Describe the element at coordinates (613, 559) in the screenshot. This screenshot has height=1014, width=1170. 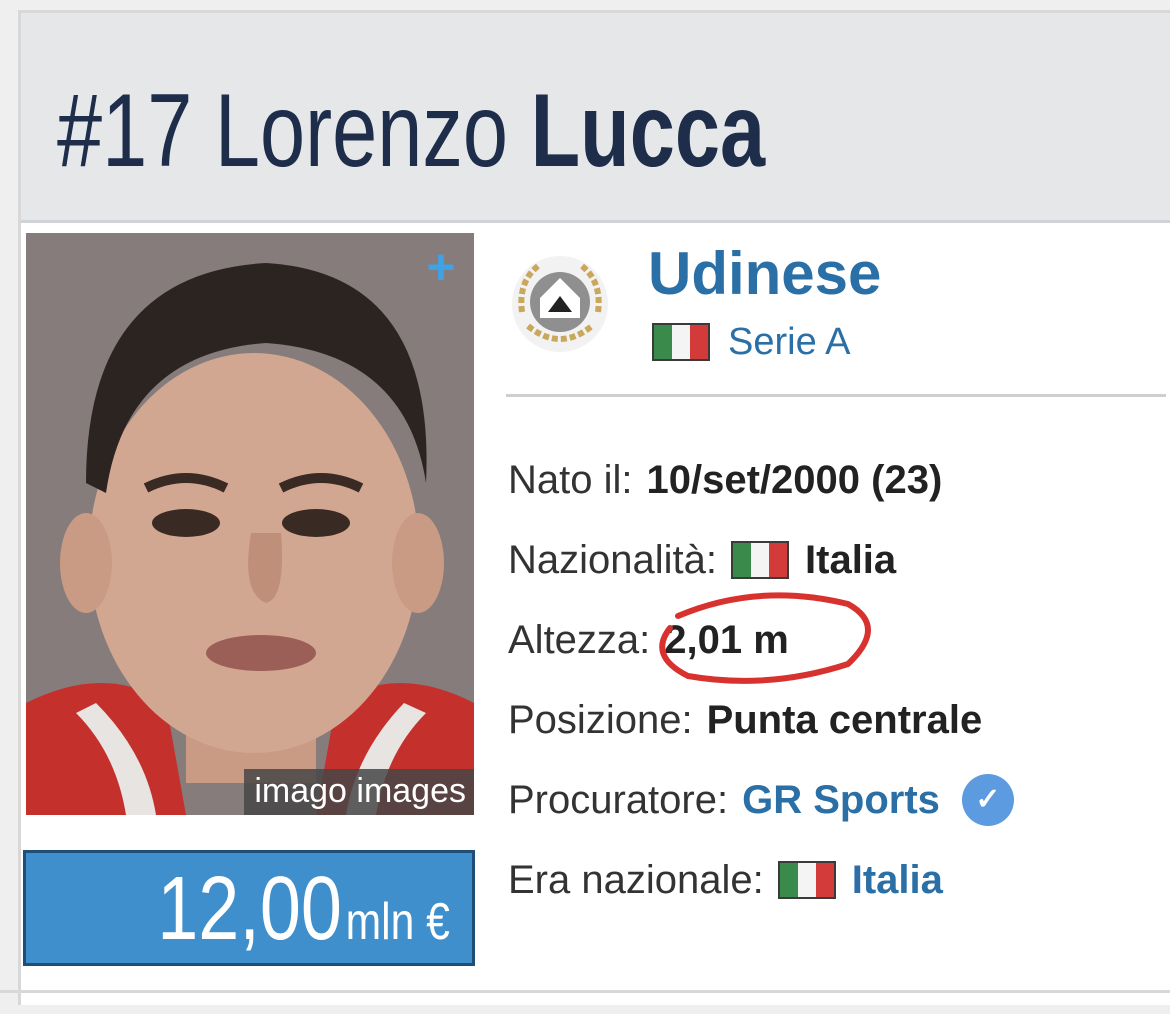
I see `nationality-label: Nazionalità:` at that location.